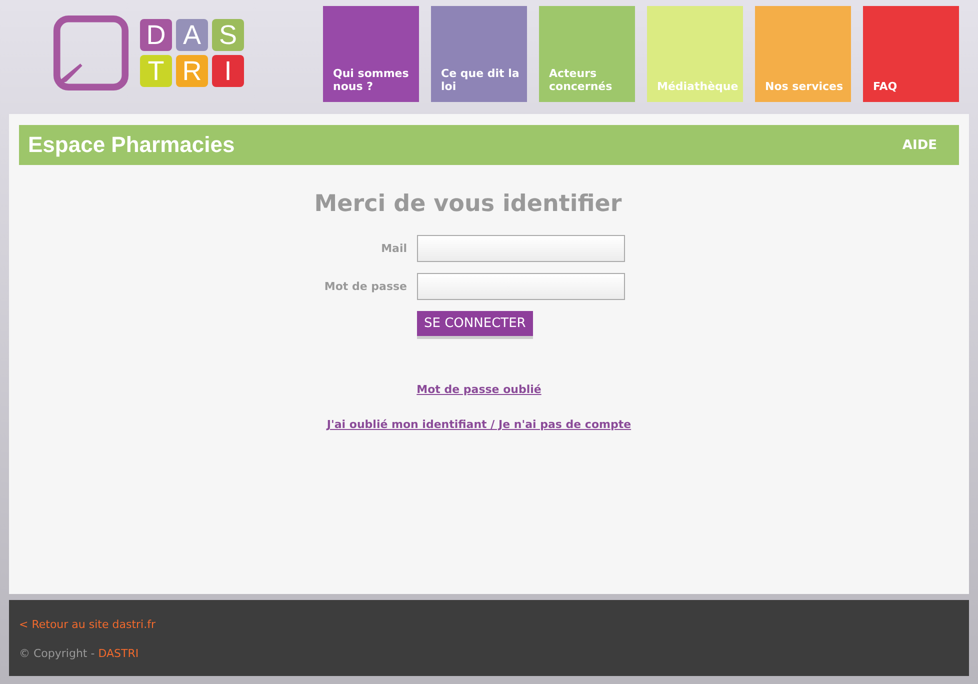 This screenshot has width=978, height=684. What do you see at coordinates (192, 35) in the screenshot?
I see `logo-letter: A` at bounding box center [192, 35].